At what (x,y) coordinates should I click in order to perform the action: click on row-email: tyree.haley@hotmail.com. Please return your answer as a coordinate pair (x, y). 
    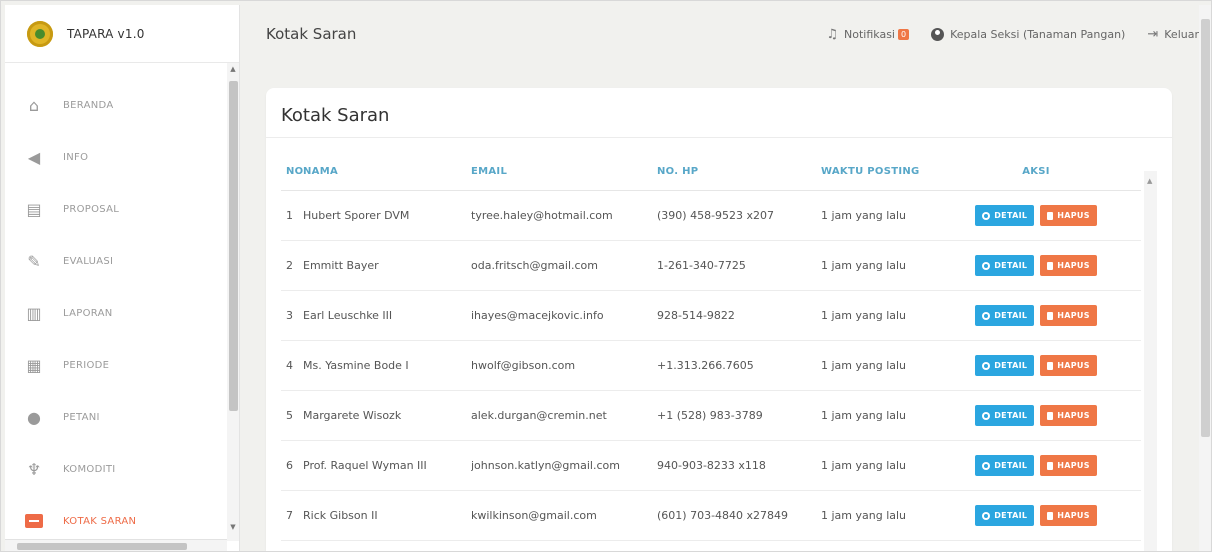
    Looking at the image, I should click on (542, 215).